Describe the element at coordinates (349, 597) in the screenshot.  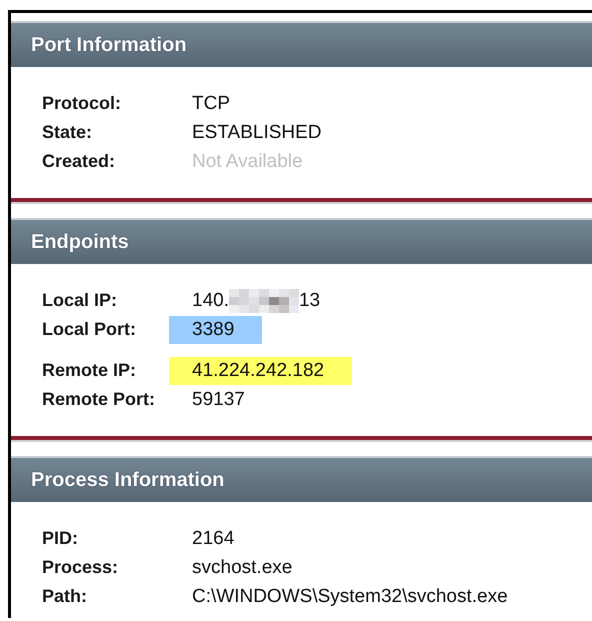
I see `field-value: C:\WINDOWS\System32\svchost.exe` at that location.